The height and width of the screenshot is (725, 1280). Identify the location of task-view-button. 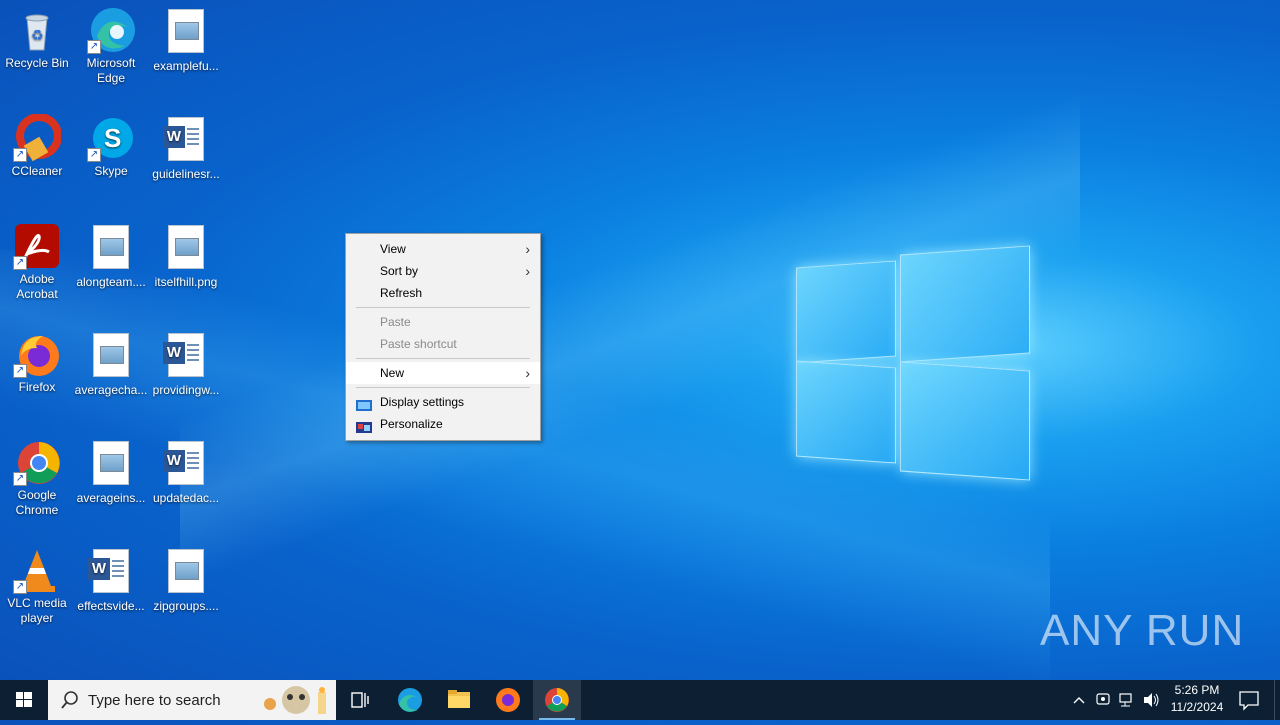
(360, 700).